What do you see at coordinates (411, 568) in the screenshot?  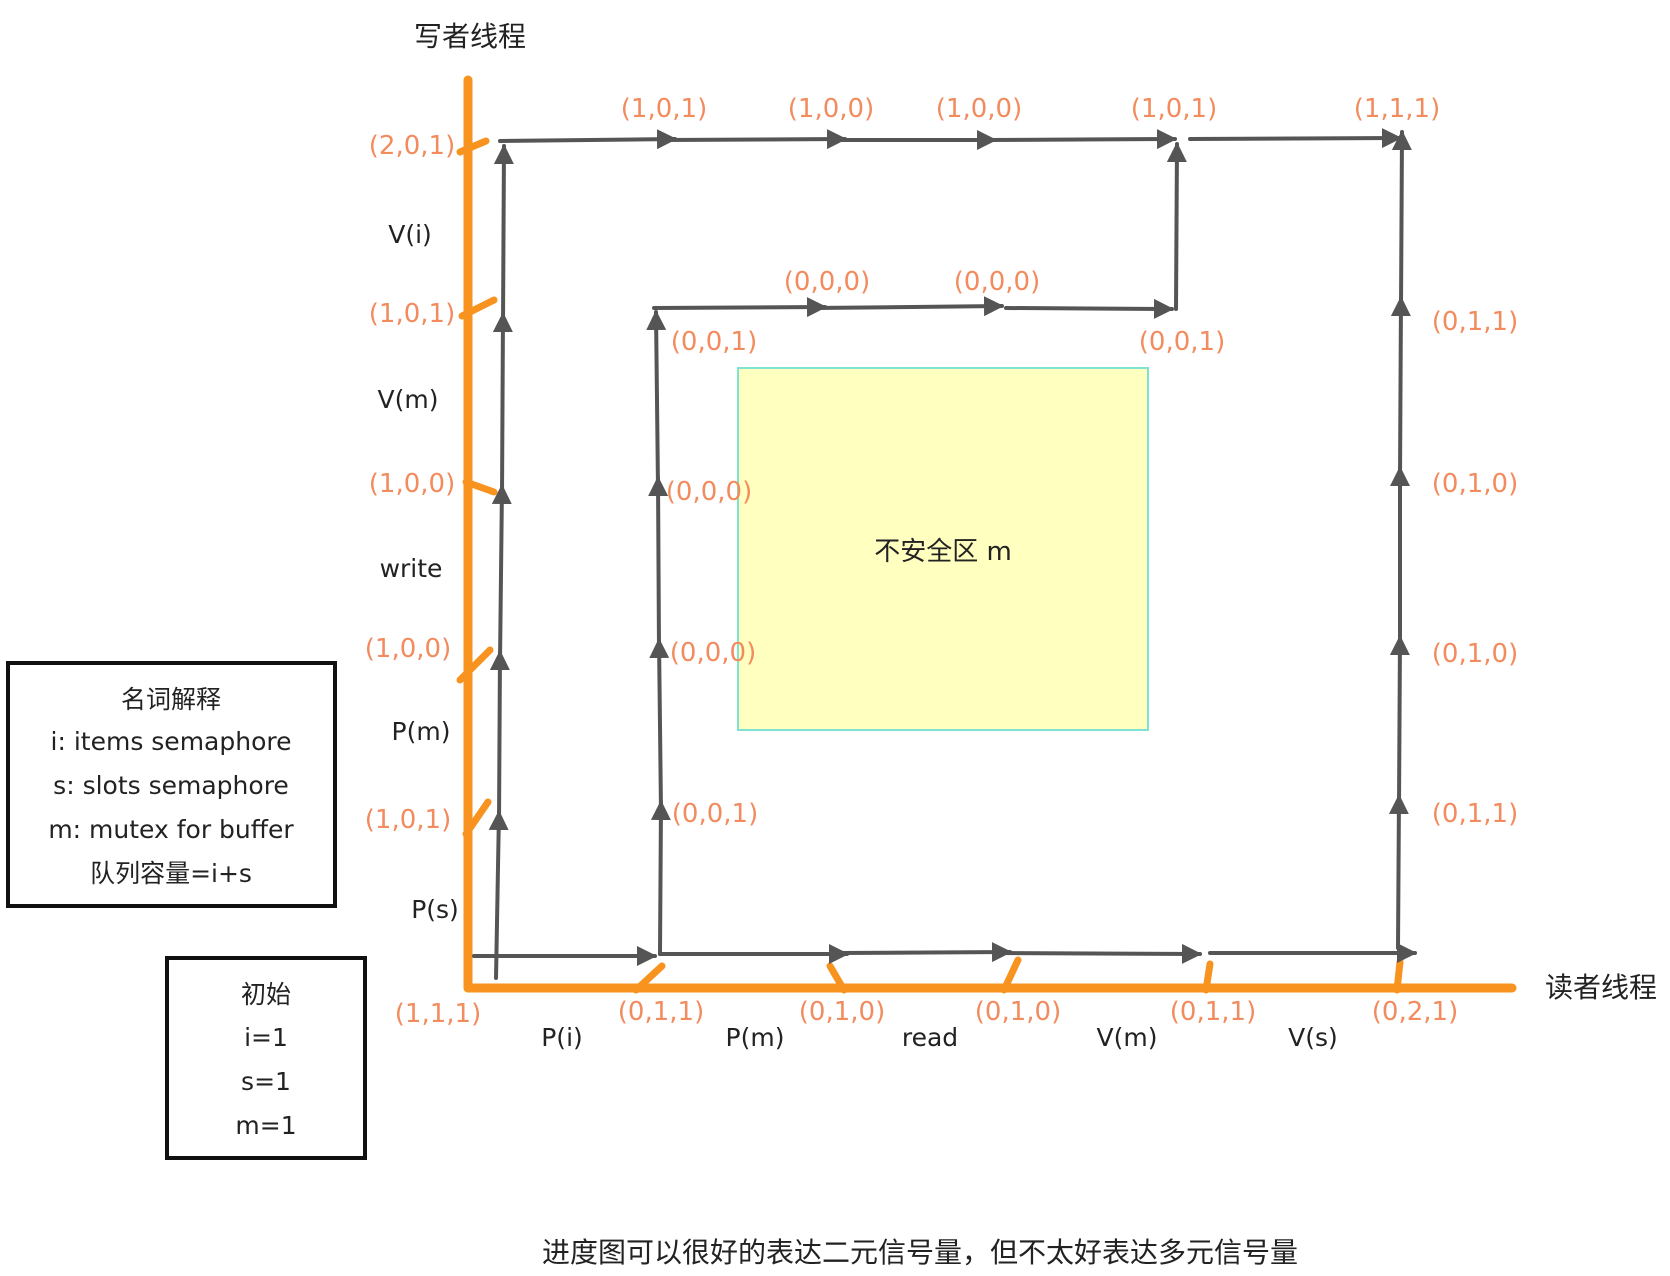 I see `writer-op-label: write` at bounding box center [411, 568].